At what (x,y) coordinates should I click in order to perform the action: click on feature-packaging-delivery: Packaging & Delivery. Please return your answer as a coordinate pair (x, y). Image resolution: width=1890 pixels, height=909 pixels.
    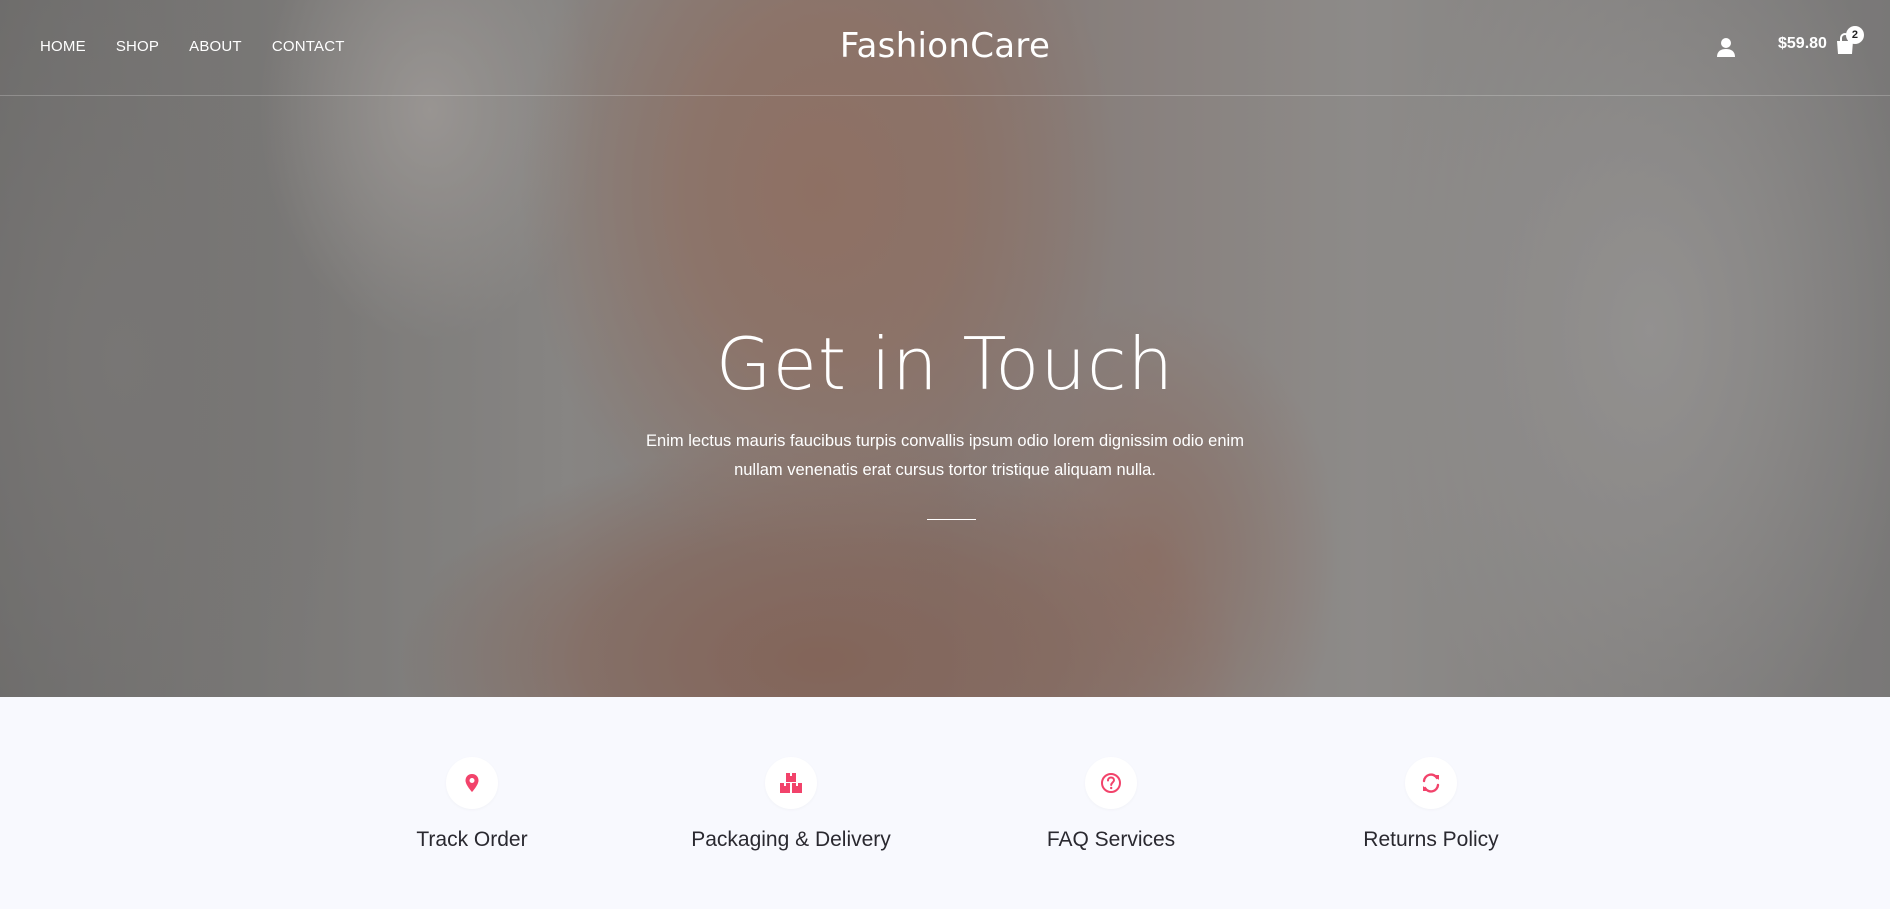
    Looking at the image, I should click on (791, 804).